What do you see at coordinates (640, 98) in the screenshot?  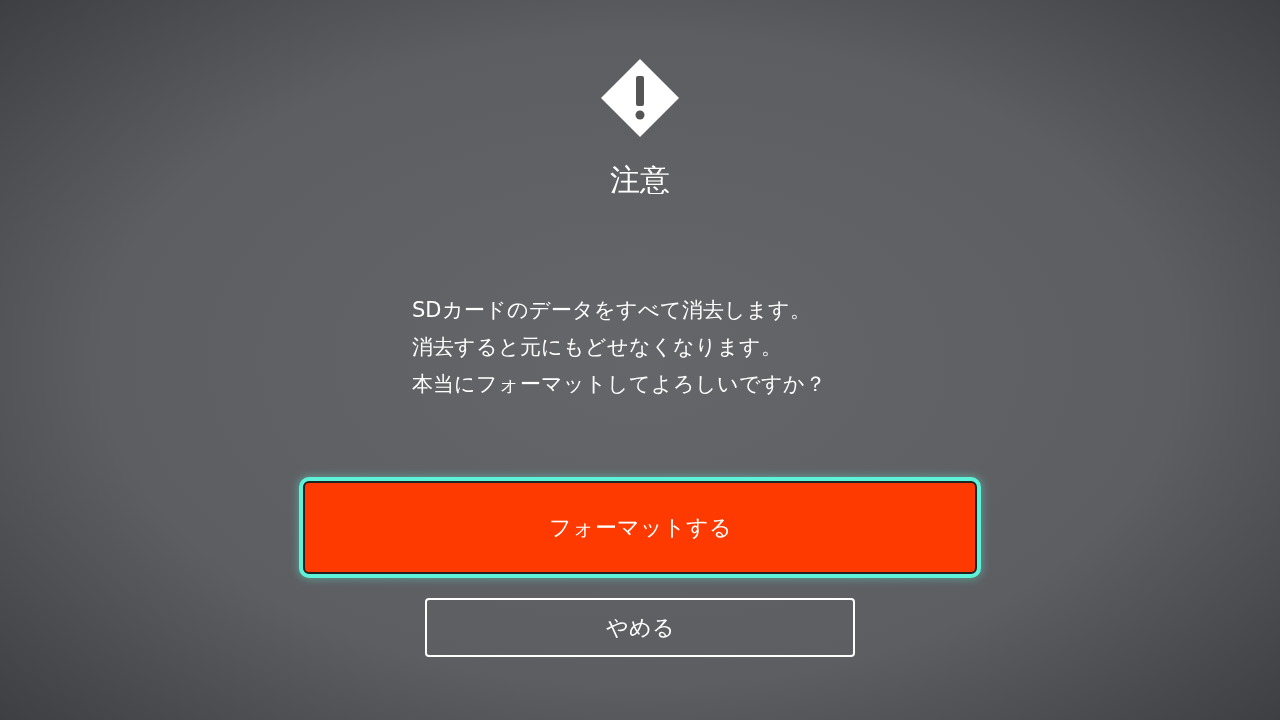 I see `warning-icon` at bounding box center [640, 98].